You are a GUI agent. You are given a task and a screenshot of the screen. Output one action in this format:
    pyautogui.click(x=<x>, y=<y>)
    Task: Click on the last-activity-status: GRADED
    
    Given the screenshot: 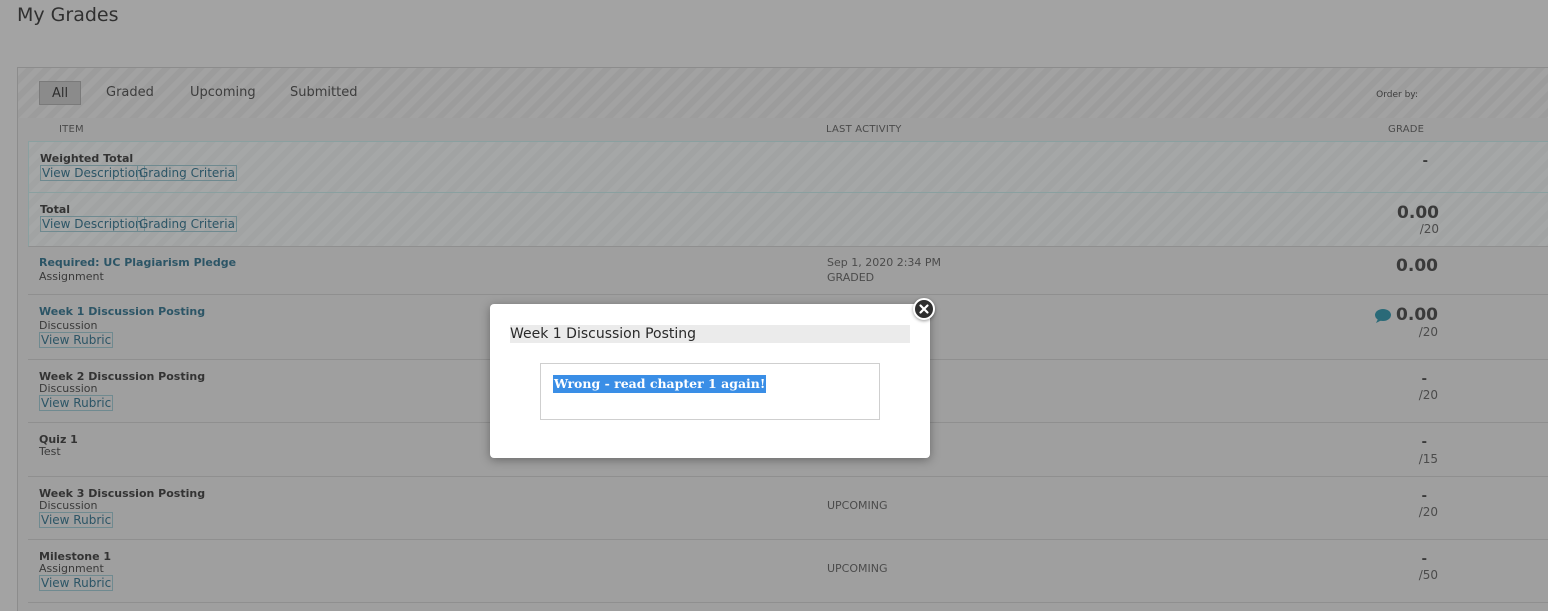 What is the action you would take?
    pyautogui.click(x=851, y=277)
    